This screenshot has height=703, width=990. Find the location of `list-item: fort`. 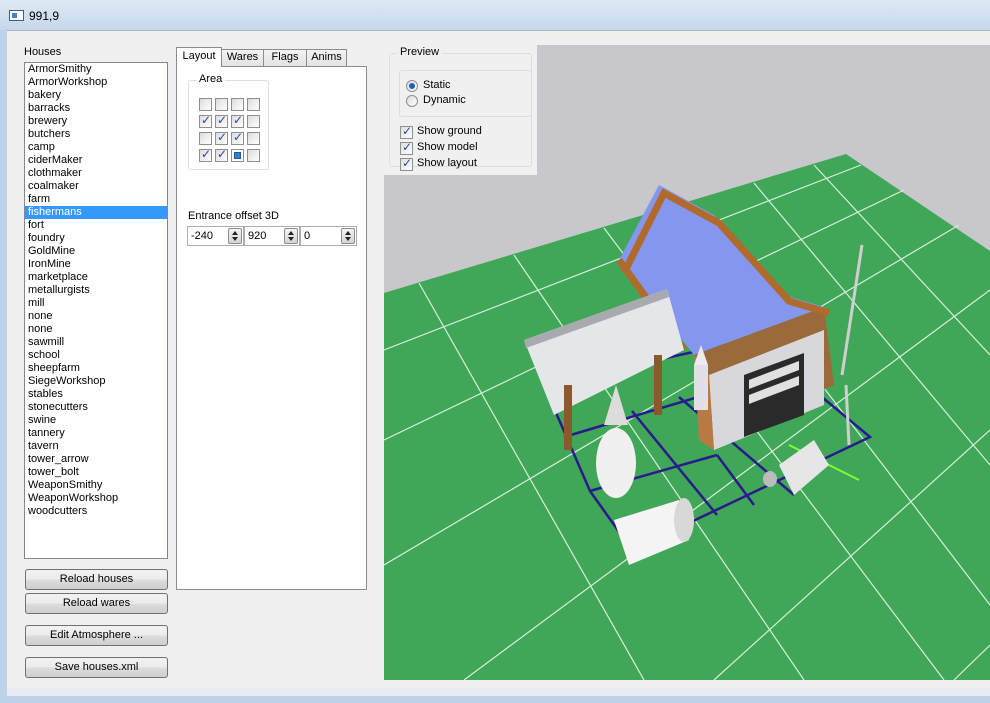

list-item: fort is located at coordinates (96, 225).